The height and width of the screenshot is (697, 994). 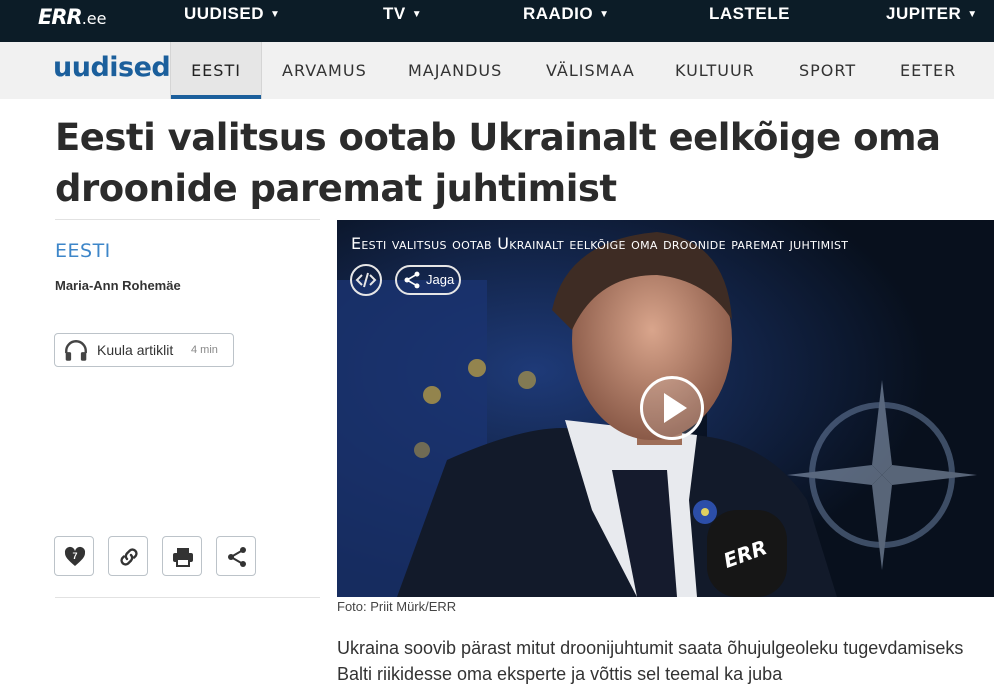 I want to click on share-button, so click(x=236, y=556).